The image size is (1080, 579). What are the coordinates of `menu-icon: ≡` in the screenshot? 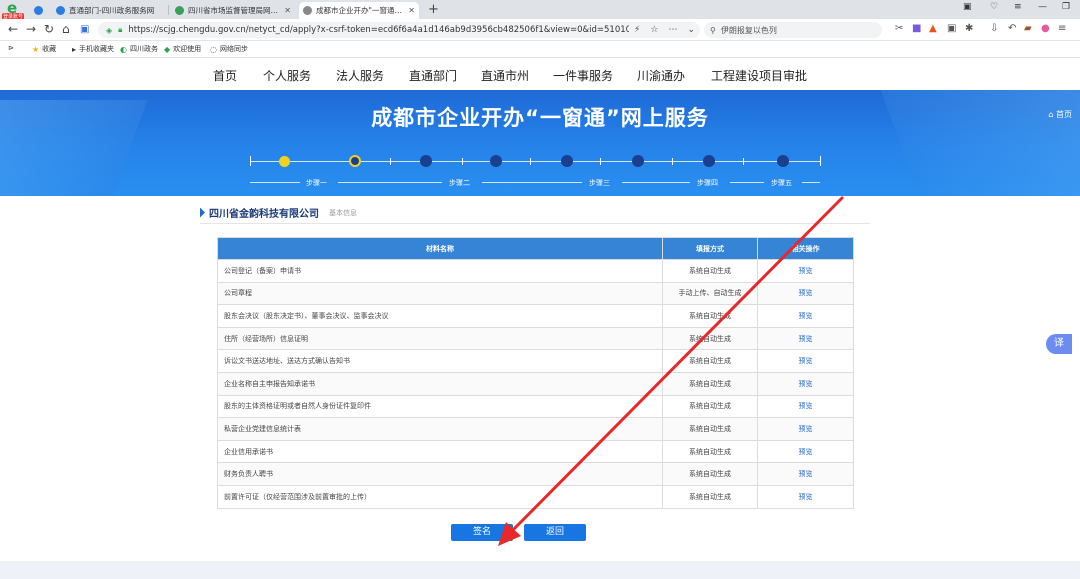 It's located at (1018, 7).